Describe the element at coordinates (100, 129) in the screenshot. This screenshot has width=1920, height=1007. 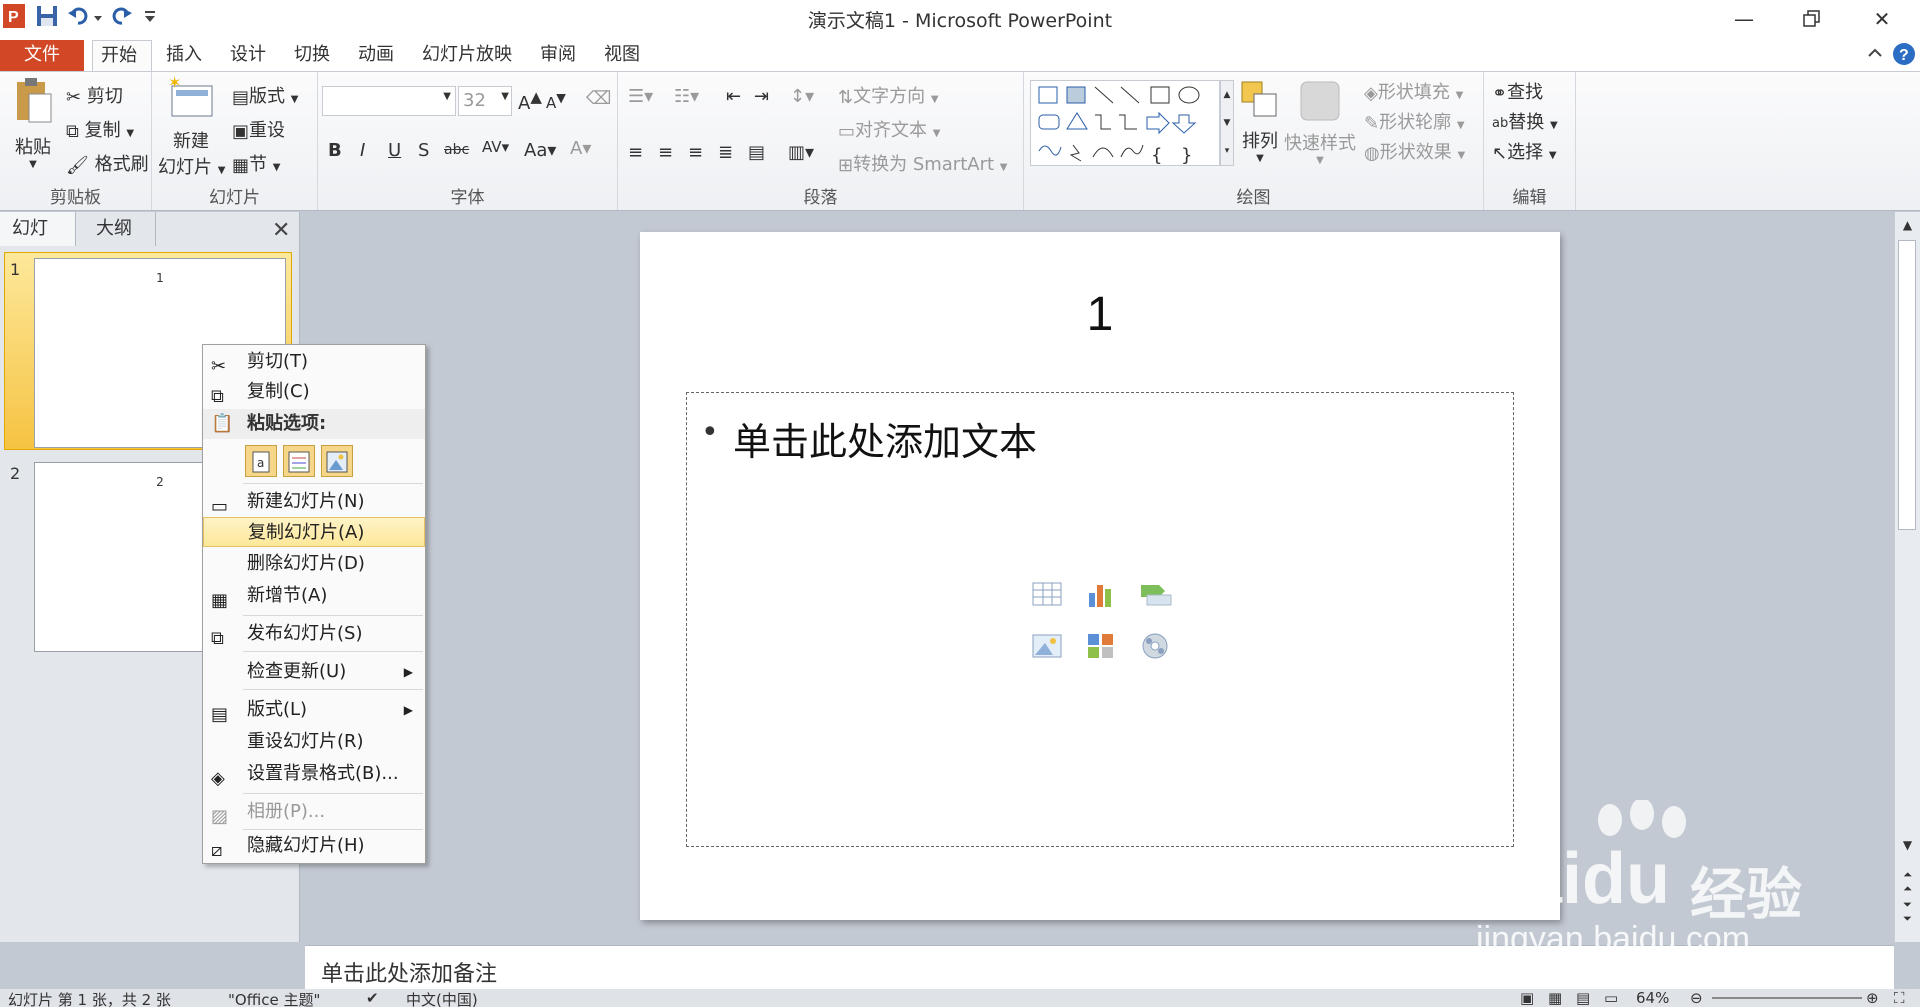
I see `copy-button: ⧉ 复制 ▼` at that location.